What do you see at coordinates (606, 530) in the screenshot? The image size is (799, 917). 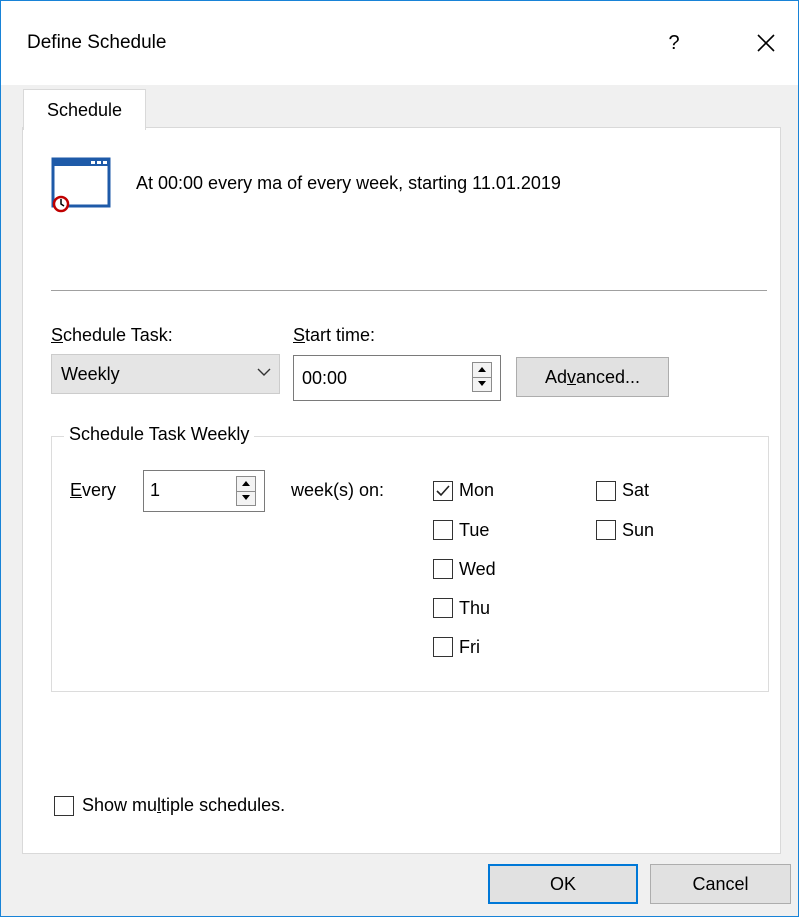 I see `checkbox-sun` at bounding box center [606, 530].